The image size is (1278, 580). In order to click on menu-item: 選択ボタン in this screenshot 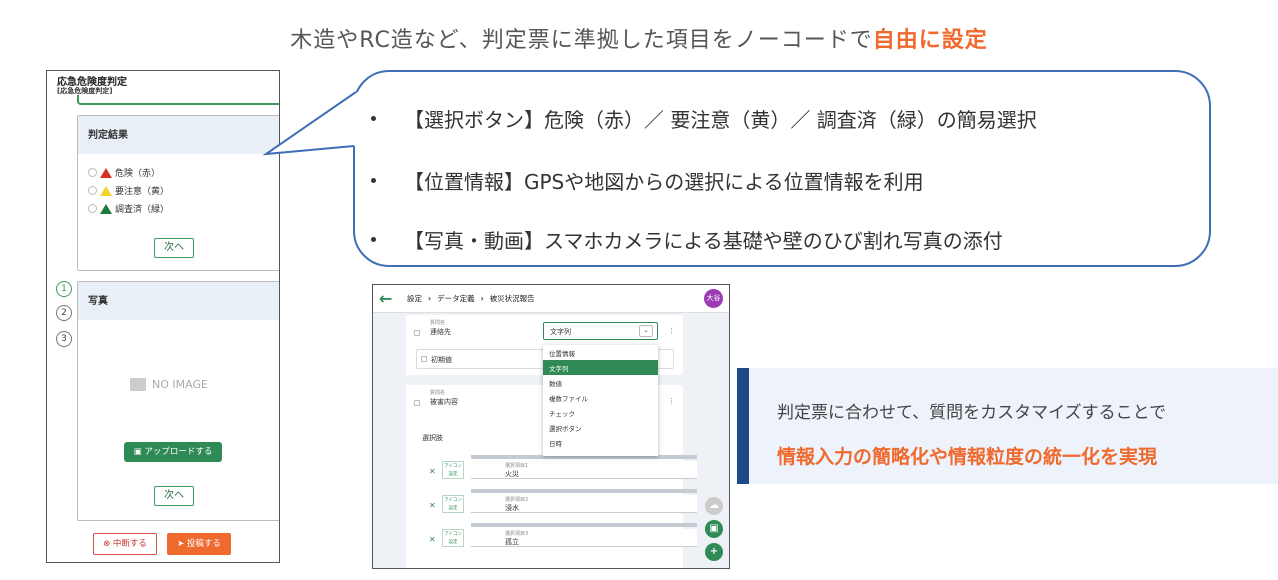, I will do `click(600, 427)`.